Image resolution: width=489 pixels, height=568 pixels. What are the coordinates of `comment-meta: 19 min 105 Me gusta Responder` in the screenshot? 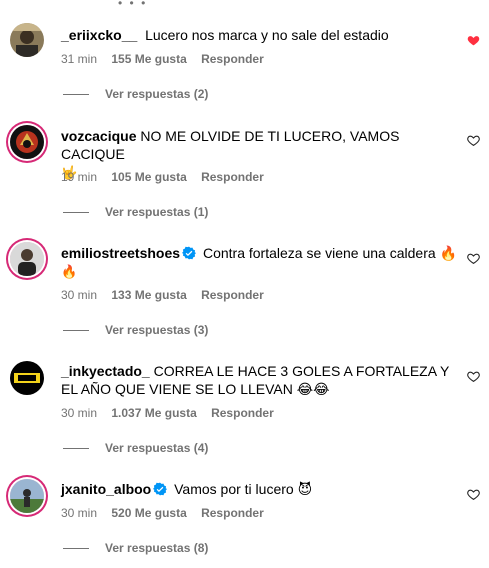 It's located at (168, 177).